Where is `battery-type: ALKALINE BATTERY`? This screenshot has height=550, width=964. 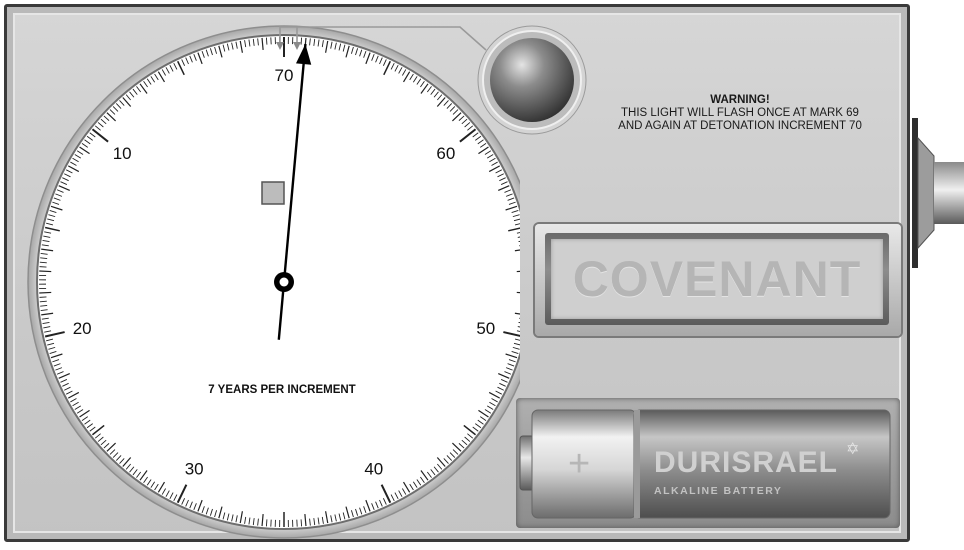 battery-type: ALKALINE BATTERY is located at coordinates (718, 491).